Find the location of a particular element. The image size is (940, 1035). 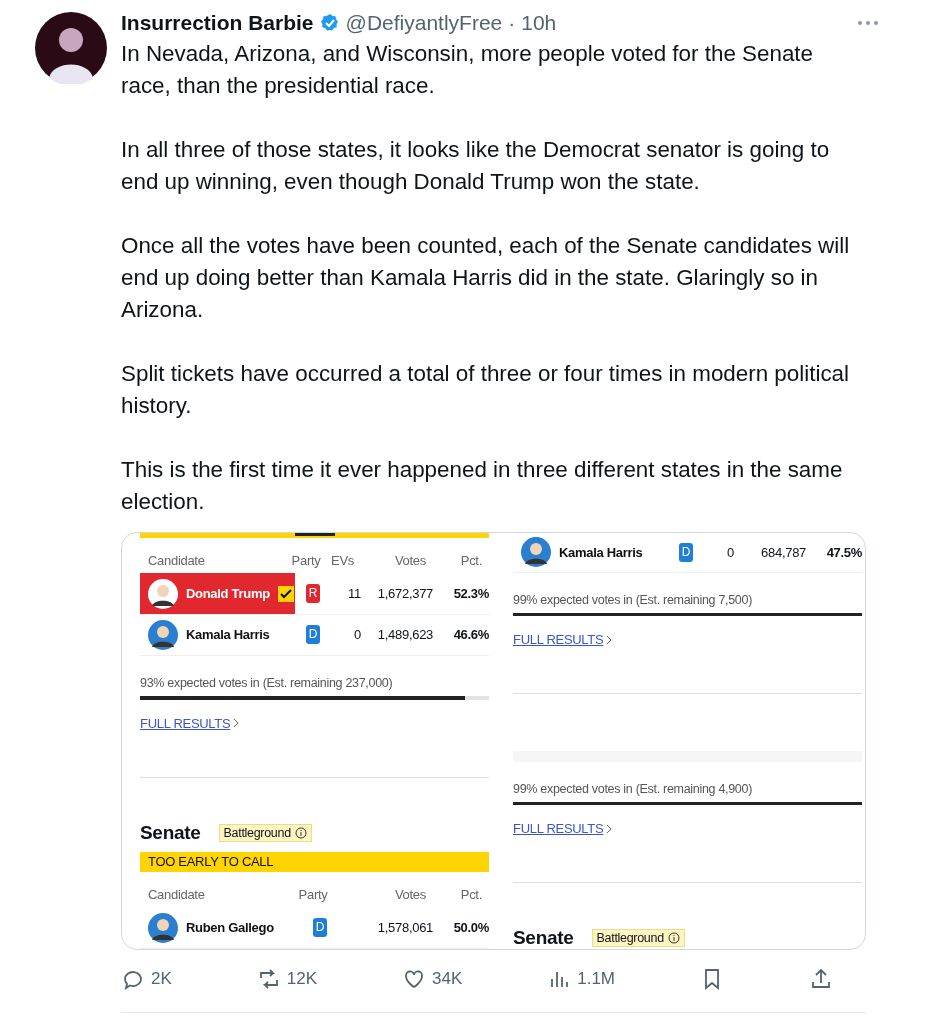

tweet-paragraph: This is the first time it ever happened in three different states in the same election. is located at coordinates (482, 486).